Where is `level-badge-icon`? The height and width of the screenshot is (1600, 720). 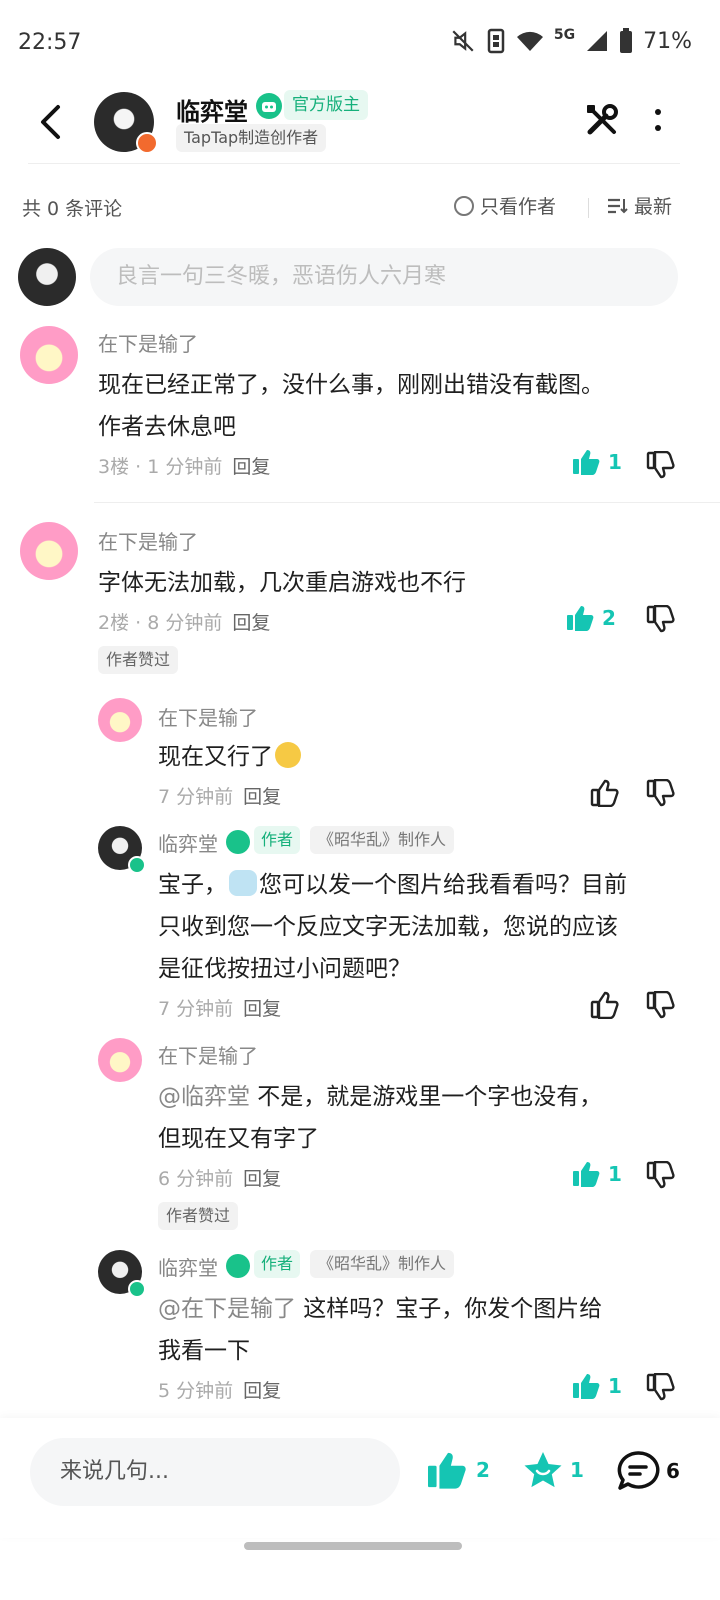 level-badge-icon is located at coordinates (147, 143).